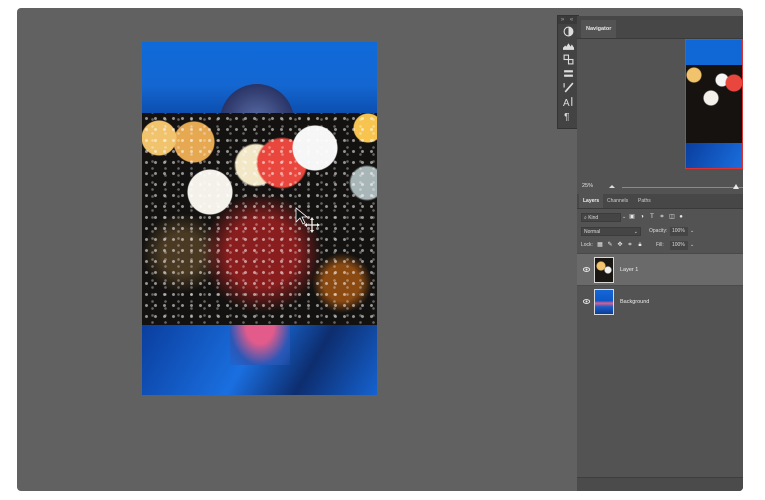  I want to click on blend-row: Normal ⌄ Opacity: 100% ⌄, so click(660, 232).